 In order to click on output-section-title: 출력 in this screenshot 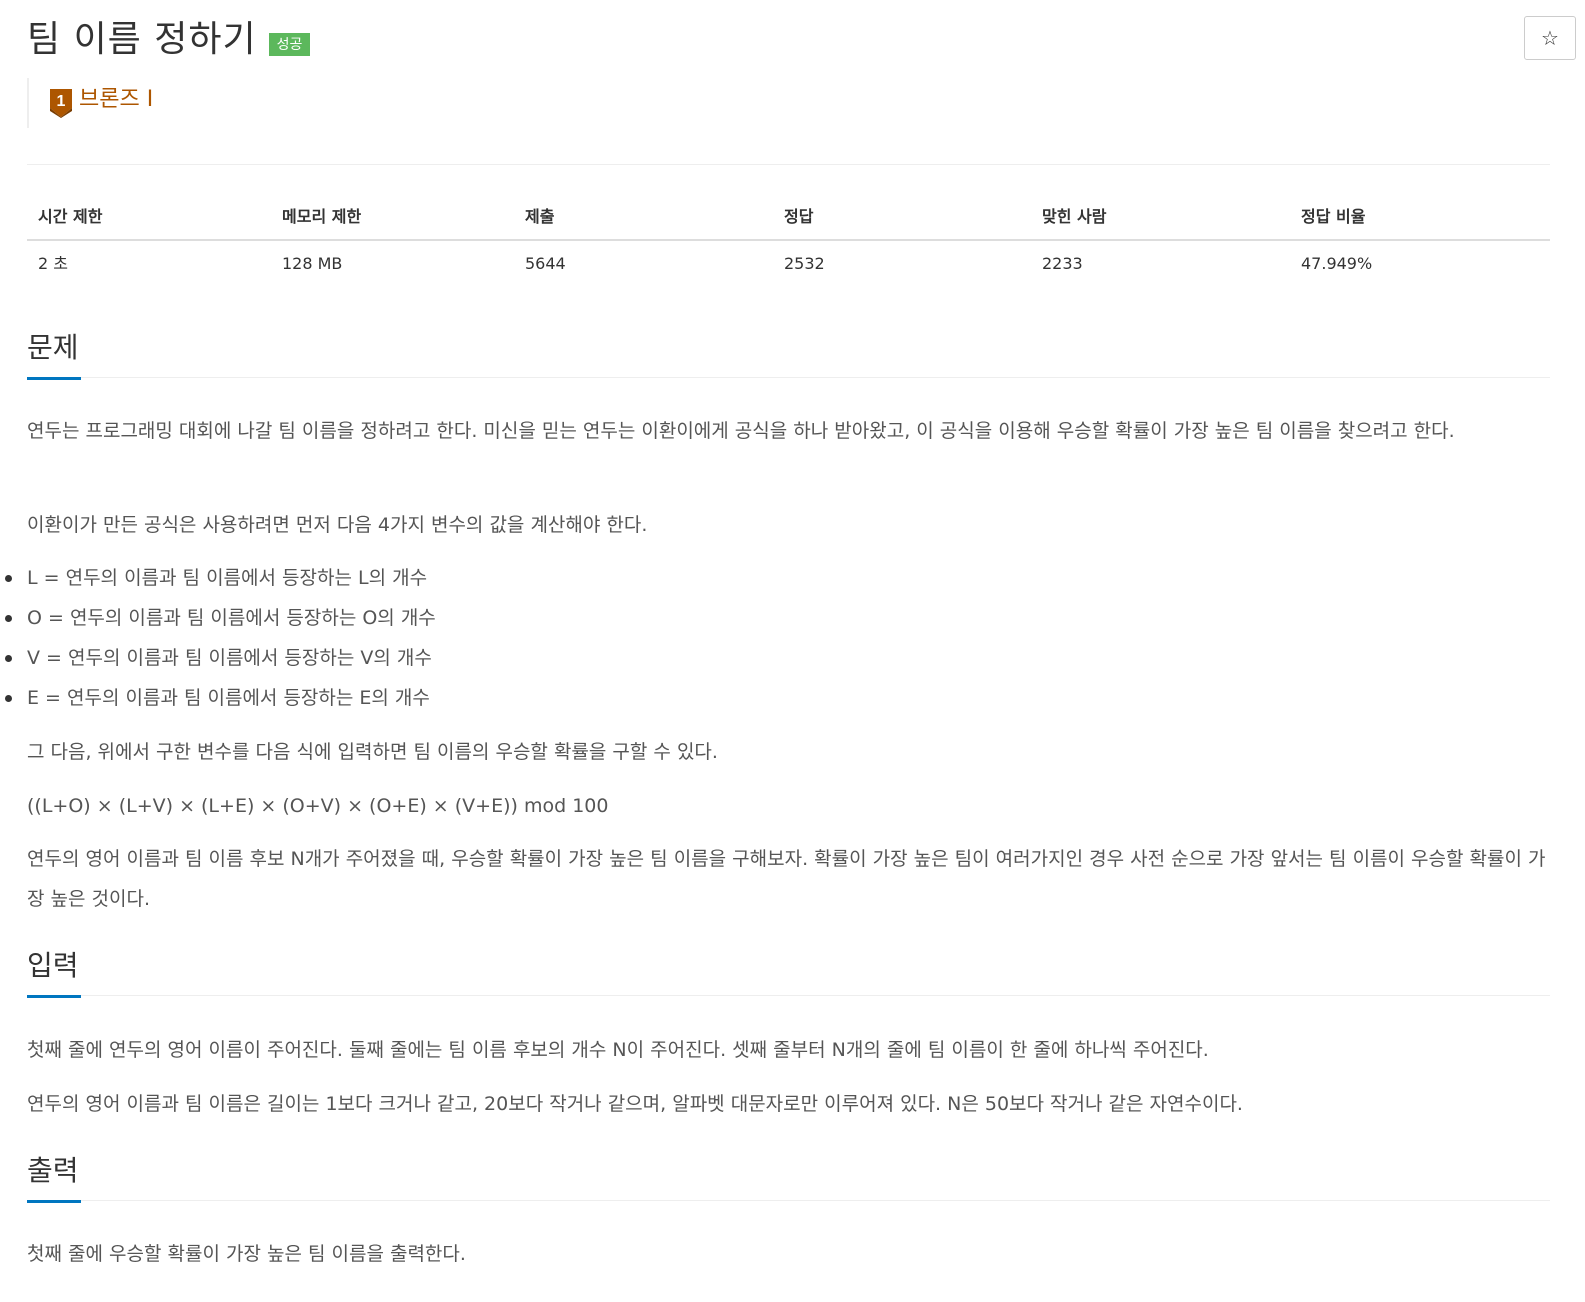, I will do `click(53, 1170)`.